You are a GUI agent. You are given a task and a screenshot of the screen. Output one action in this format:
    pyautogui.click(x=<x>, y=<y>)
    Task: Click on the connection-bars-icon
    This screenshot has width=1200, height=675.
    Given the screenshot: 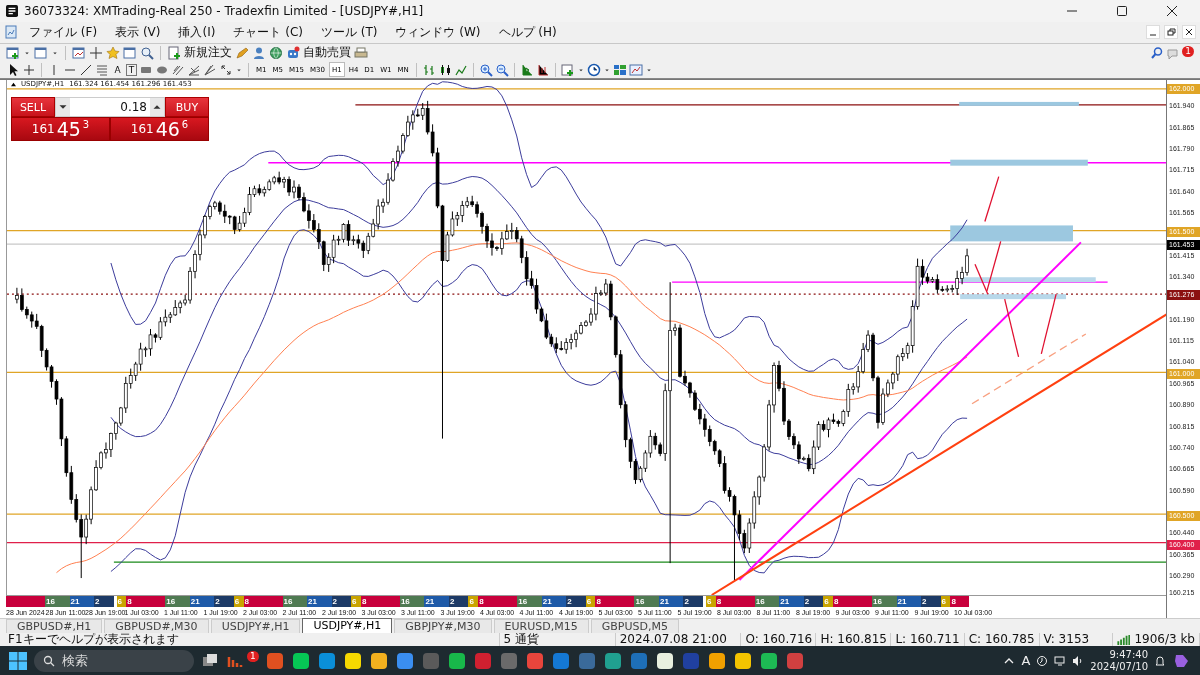 What is the action you would take?
    pyautogui.click(x=1123, y=640)
    